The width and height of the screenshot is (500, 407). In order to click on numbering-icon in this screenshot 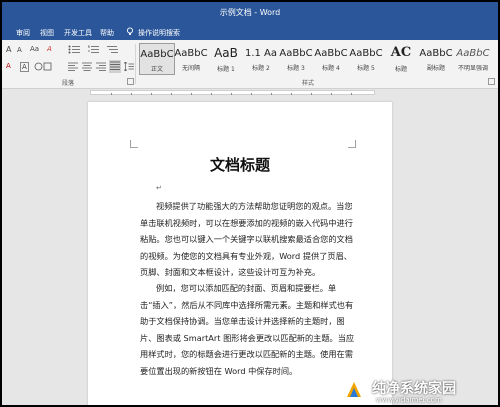, I will do `click(94, 50)`.